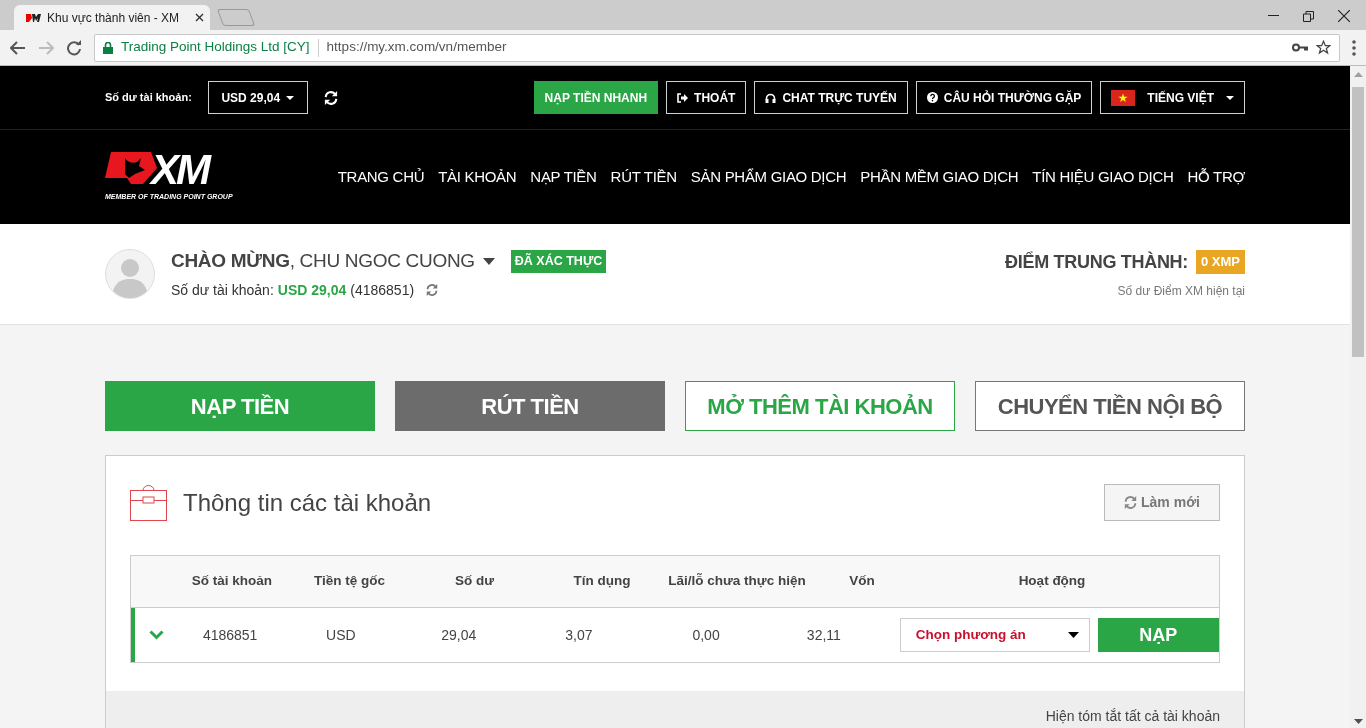  Describe the element at coordinates (257, 97) in the screenshot. I see `balance-dropdown: USD 29,04` at that location.